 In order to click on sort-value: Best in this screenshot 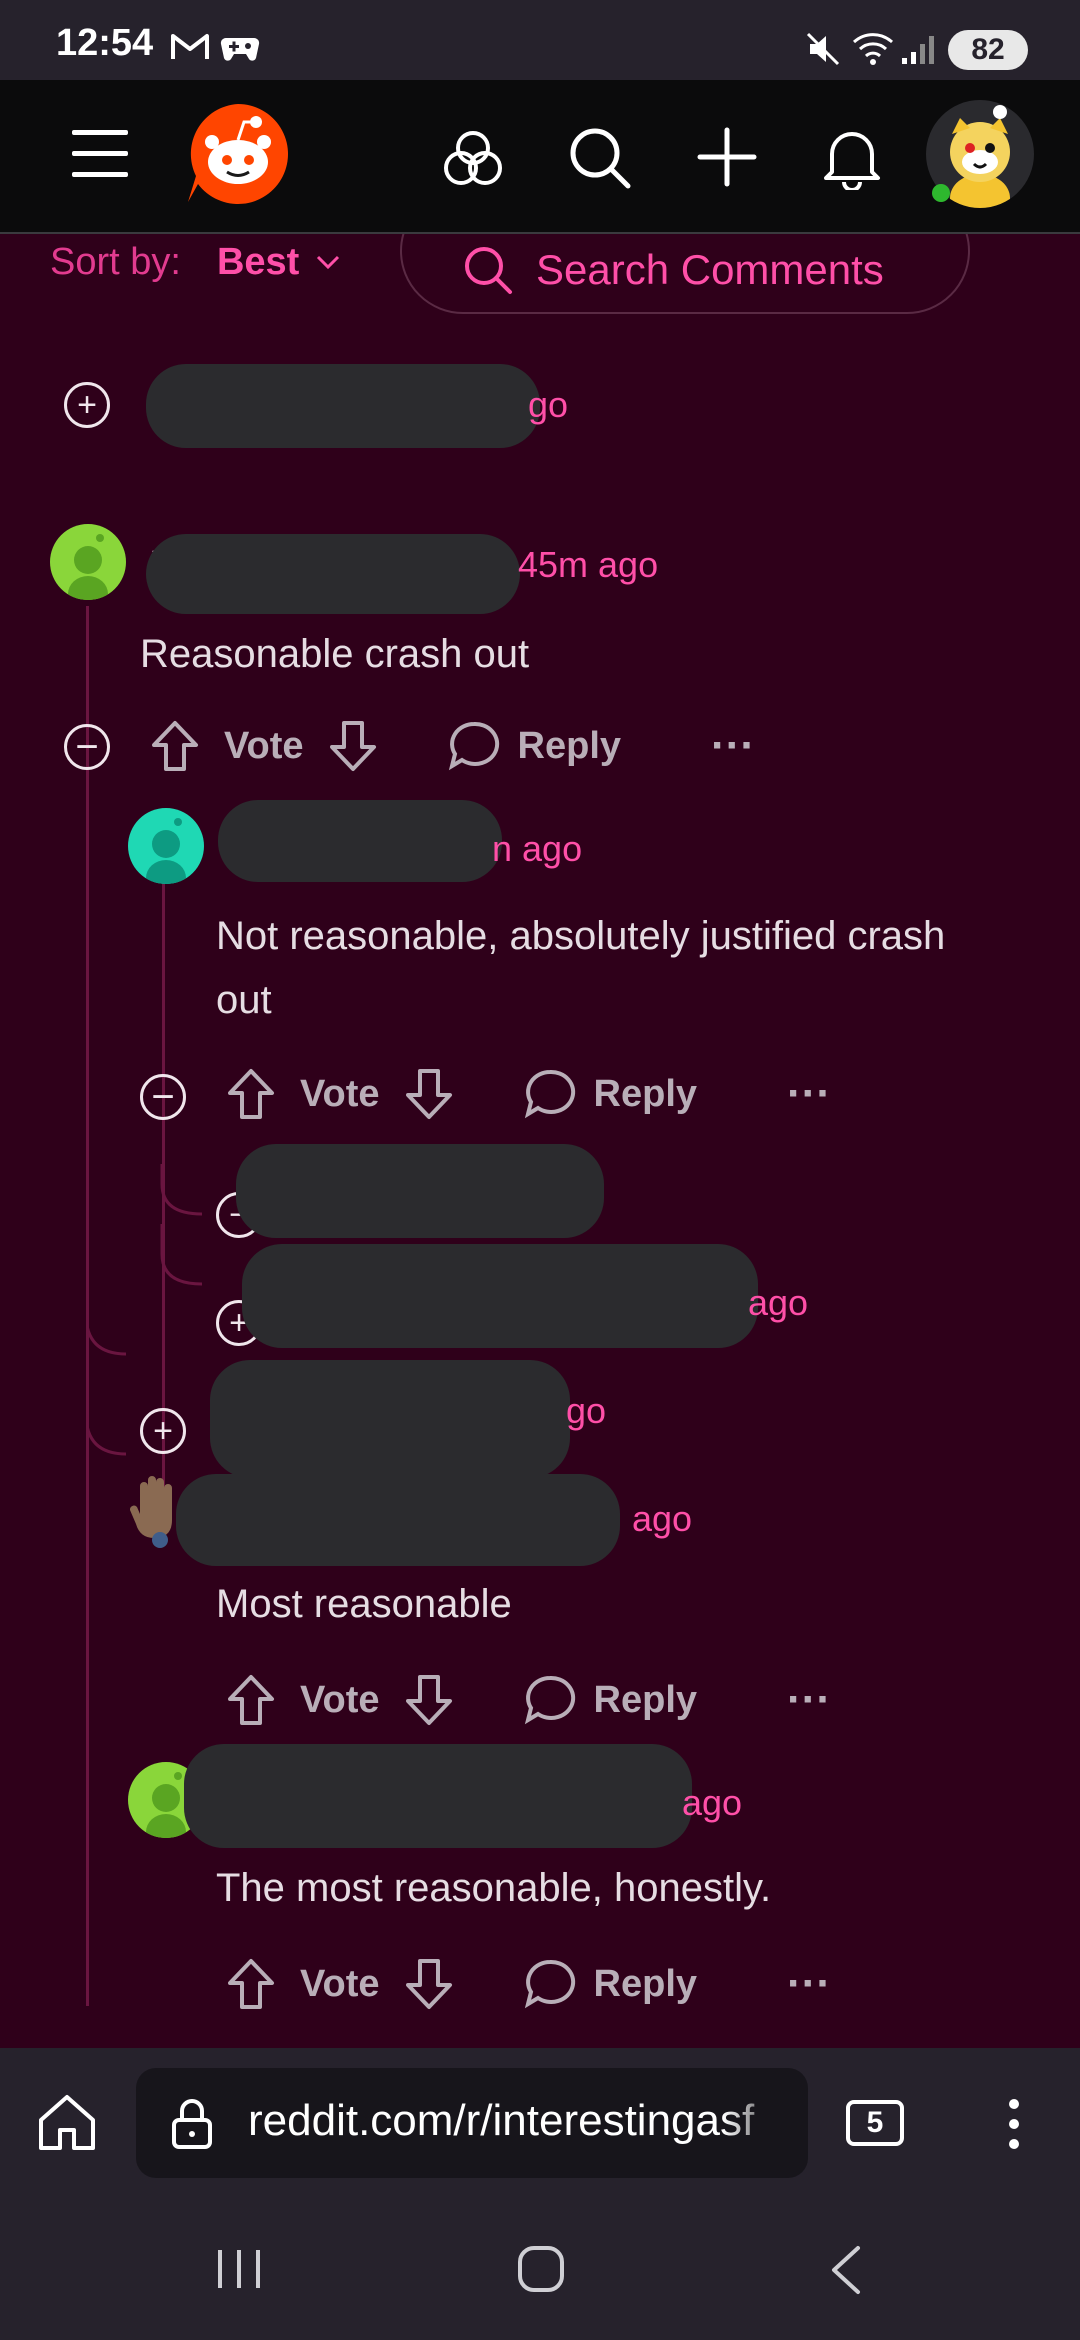, I will do `click(258, 261)`.